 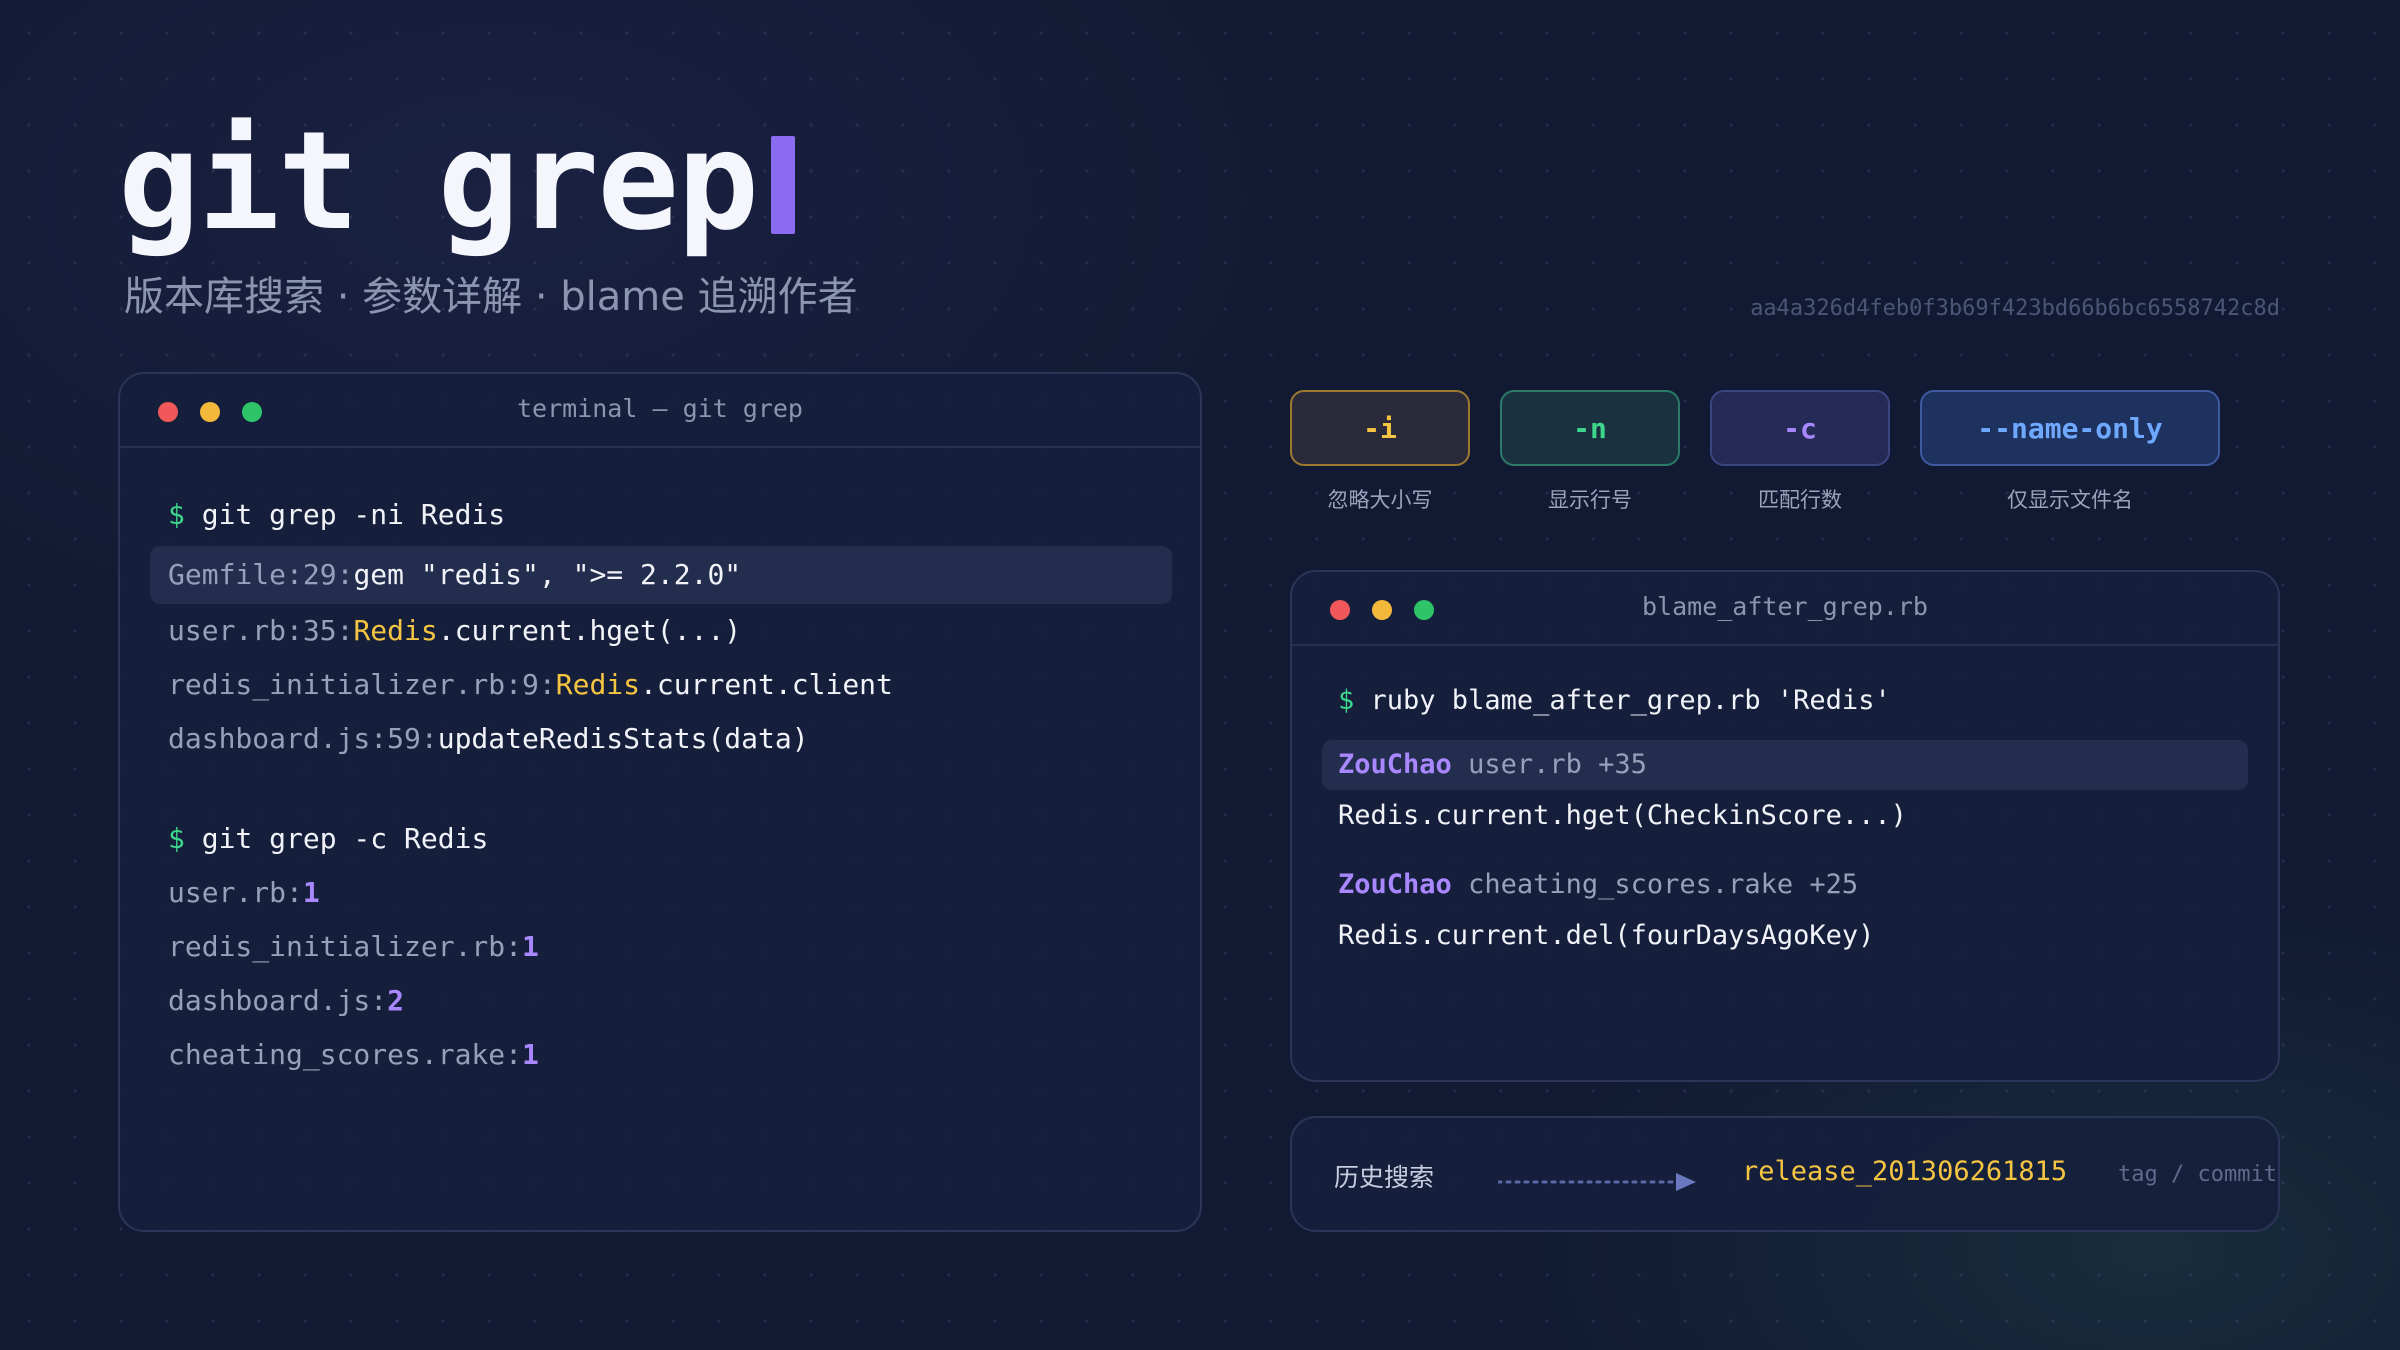 What do you see at coordinates (1597, 1182) in the screenshot?
I see `dotted-arrow-icon` at bounding box center [1597, 1182].